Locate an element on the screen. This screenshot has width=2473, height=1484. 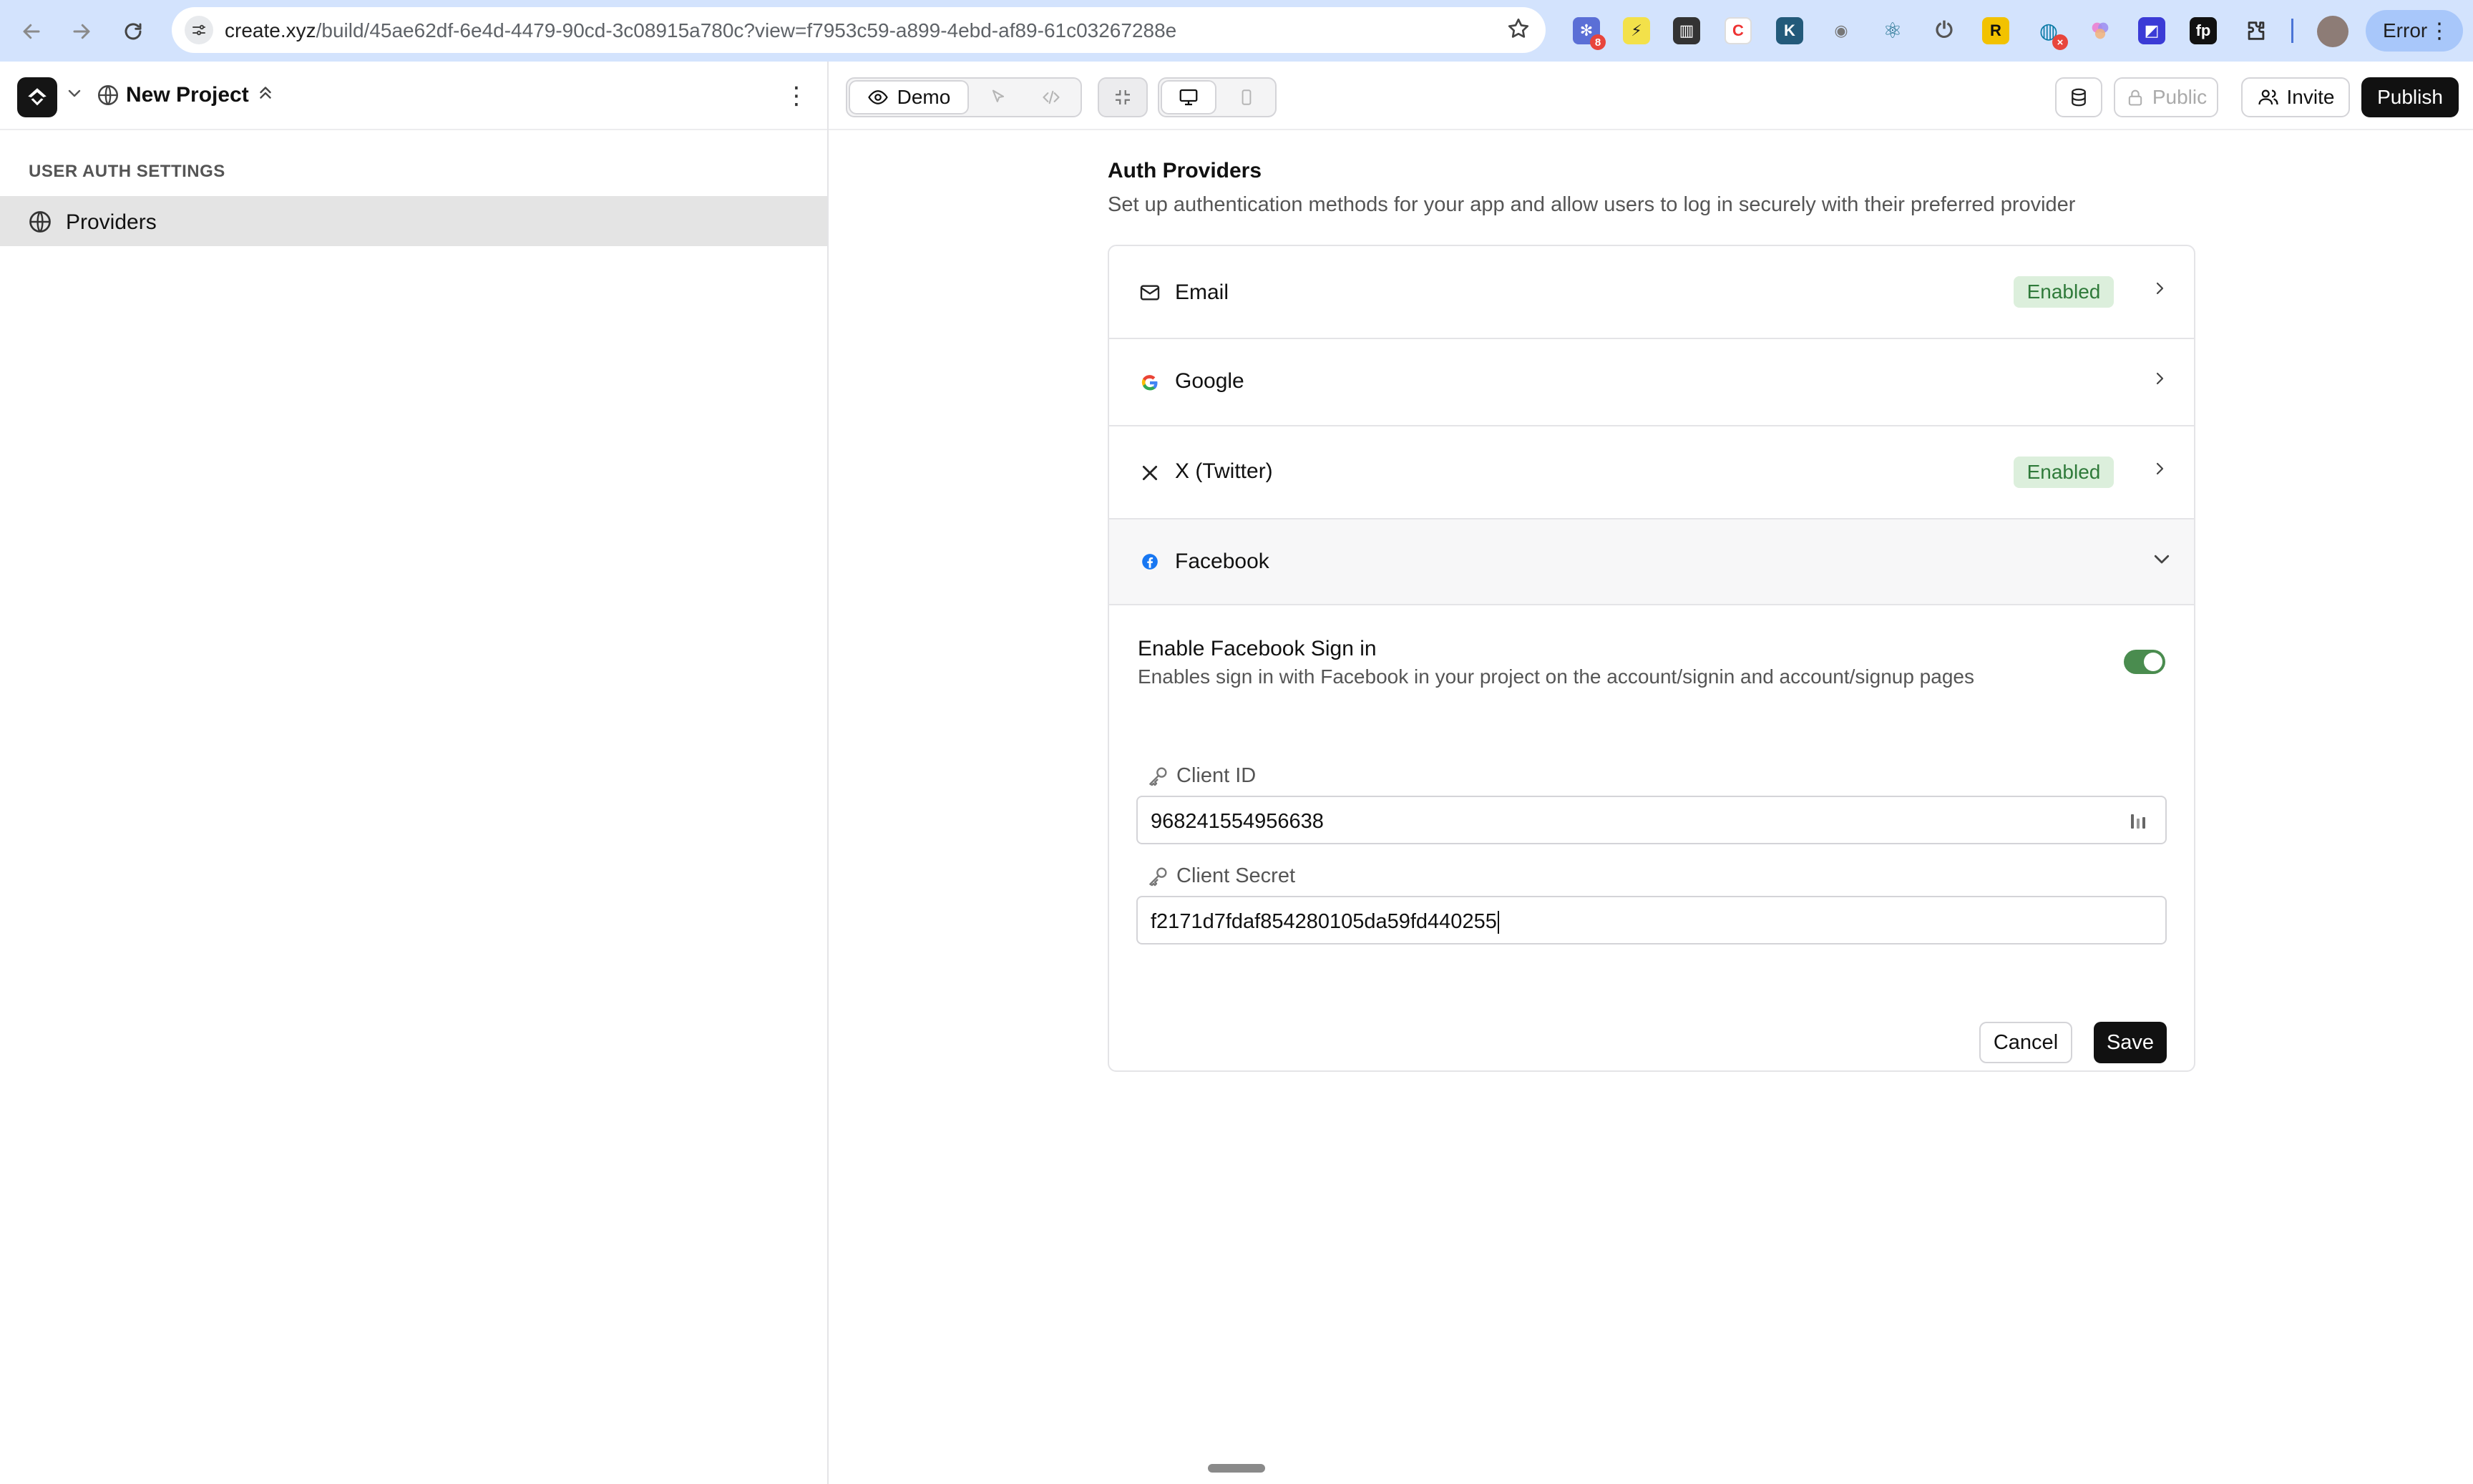
password-manager-icon is located at coordinates (2138, 821).